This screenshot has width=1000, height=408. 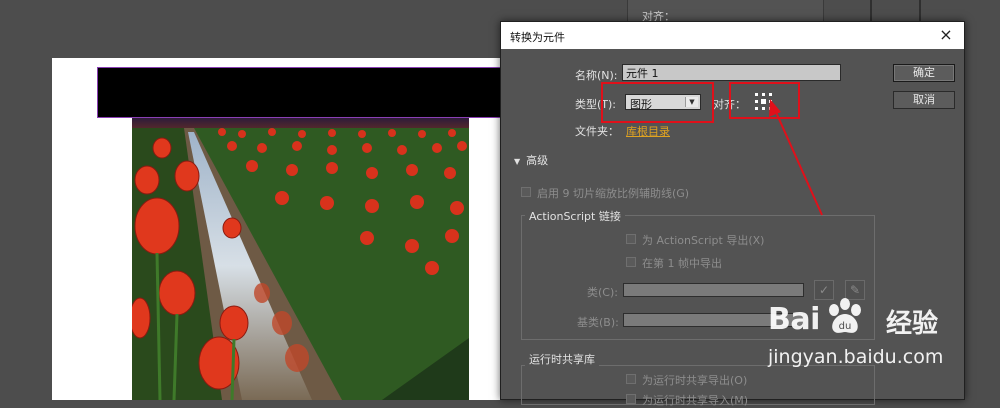 I want to click on watermark-brand-left: Bai, so click(x=794, y=319).